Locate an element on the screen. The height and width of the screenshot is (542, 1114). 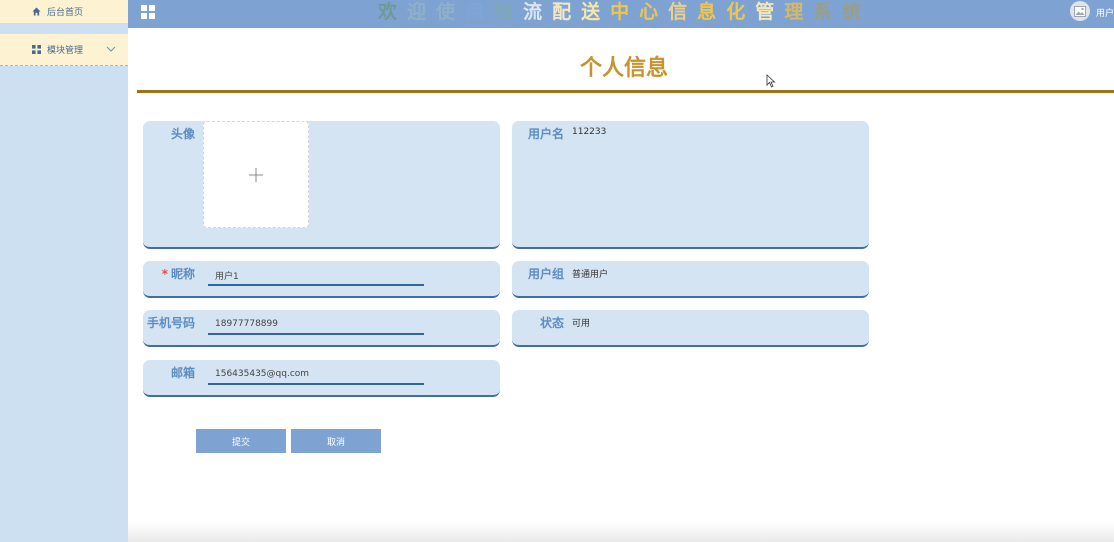
email-field: 邮箱 is located at coordinates (321, 378).